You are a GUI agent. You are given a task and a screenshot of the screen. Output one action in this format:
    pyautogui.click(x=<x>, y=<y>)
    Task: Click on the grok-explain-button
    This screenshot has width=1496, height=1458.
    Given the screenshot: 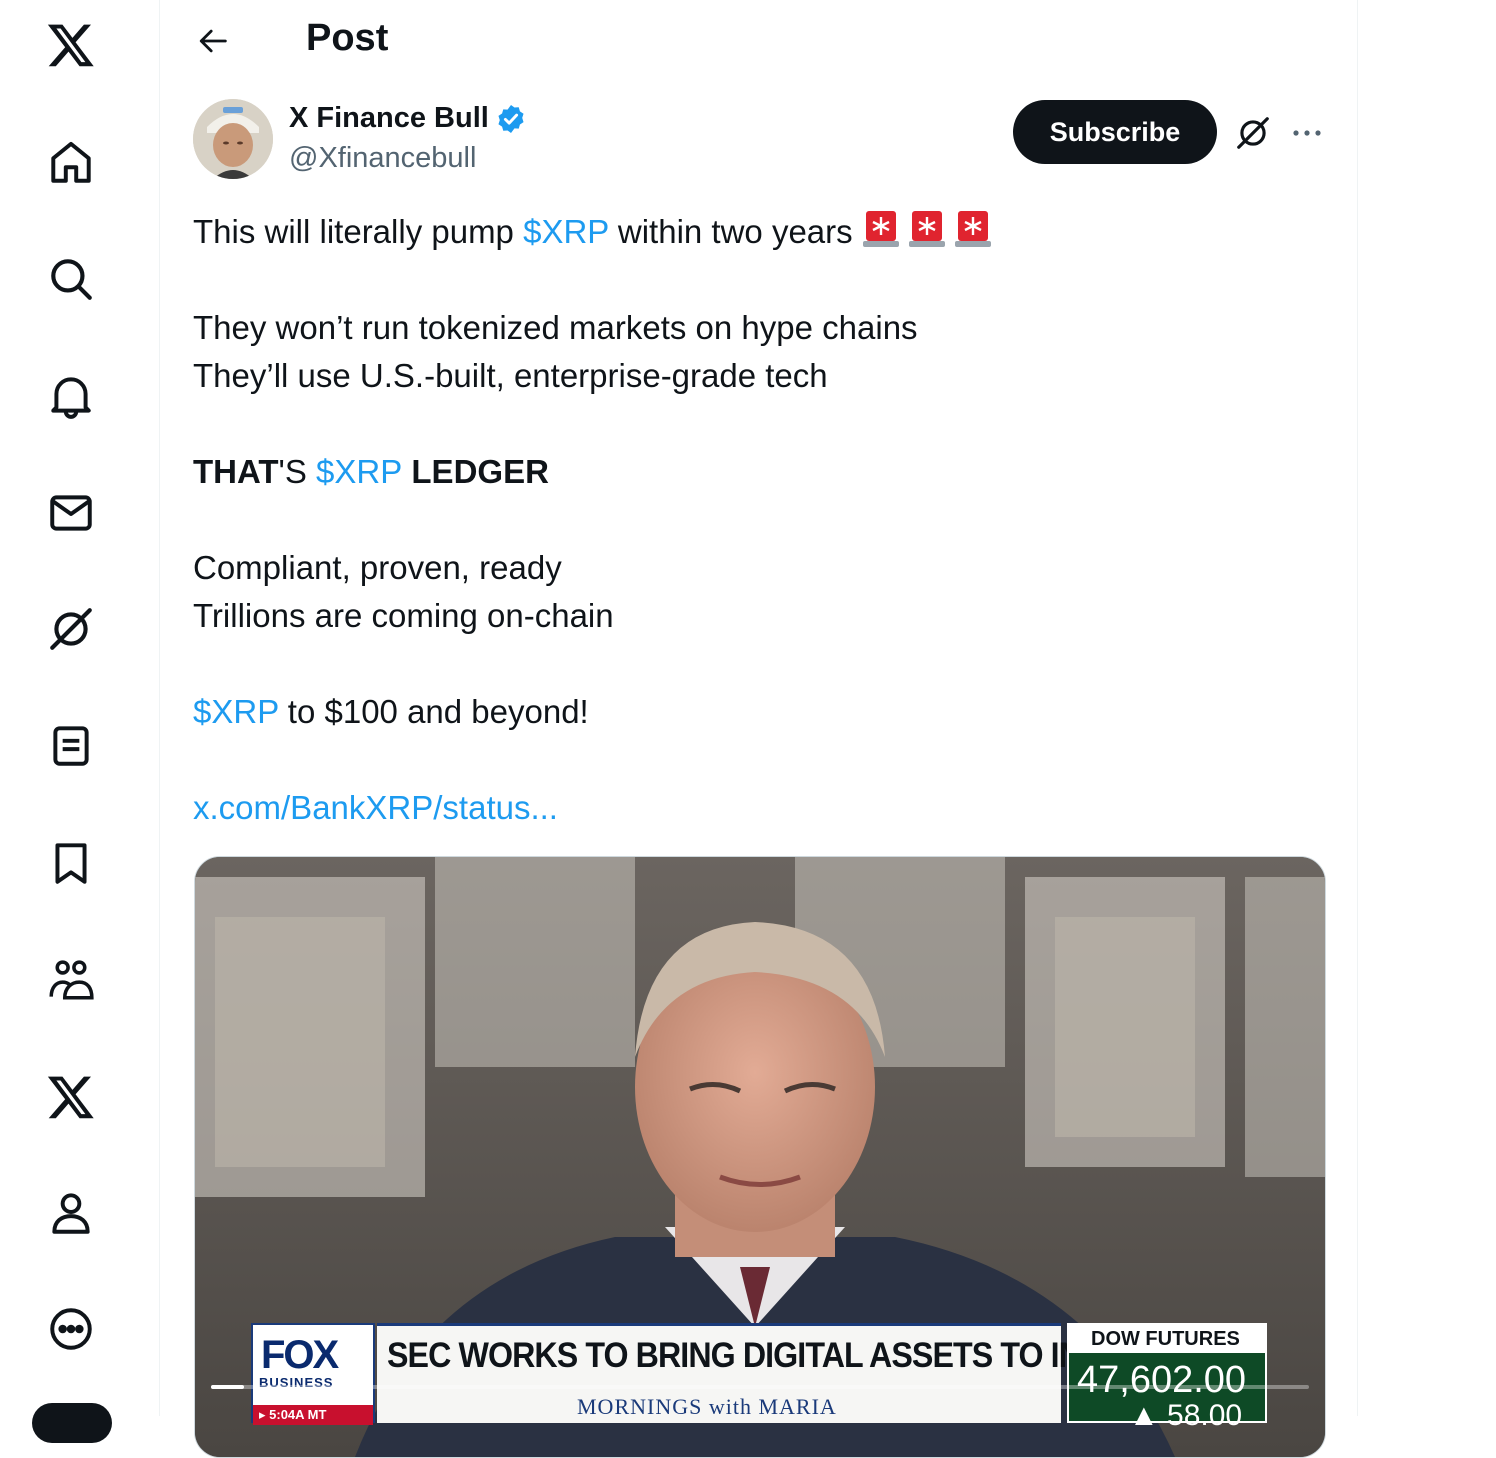 What is the action you would take?
    pyautogui.click(x=1253, y=133)
    